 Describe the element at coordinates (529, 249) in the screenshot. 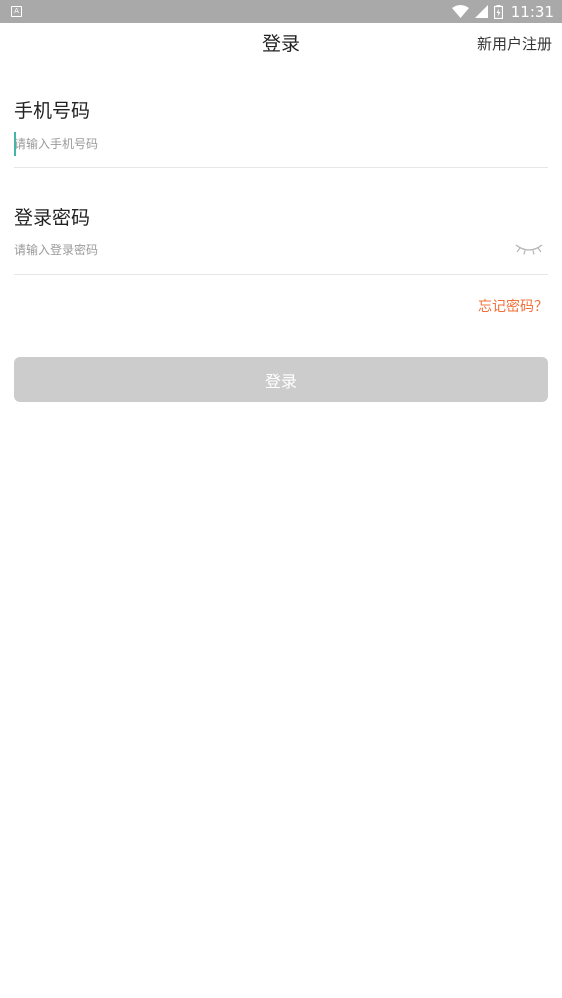

I see `eye-closed-icon` at that location.